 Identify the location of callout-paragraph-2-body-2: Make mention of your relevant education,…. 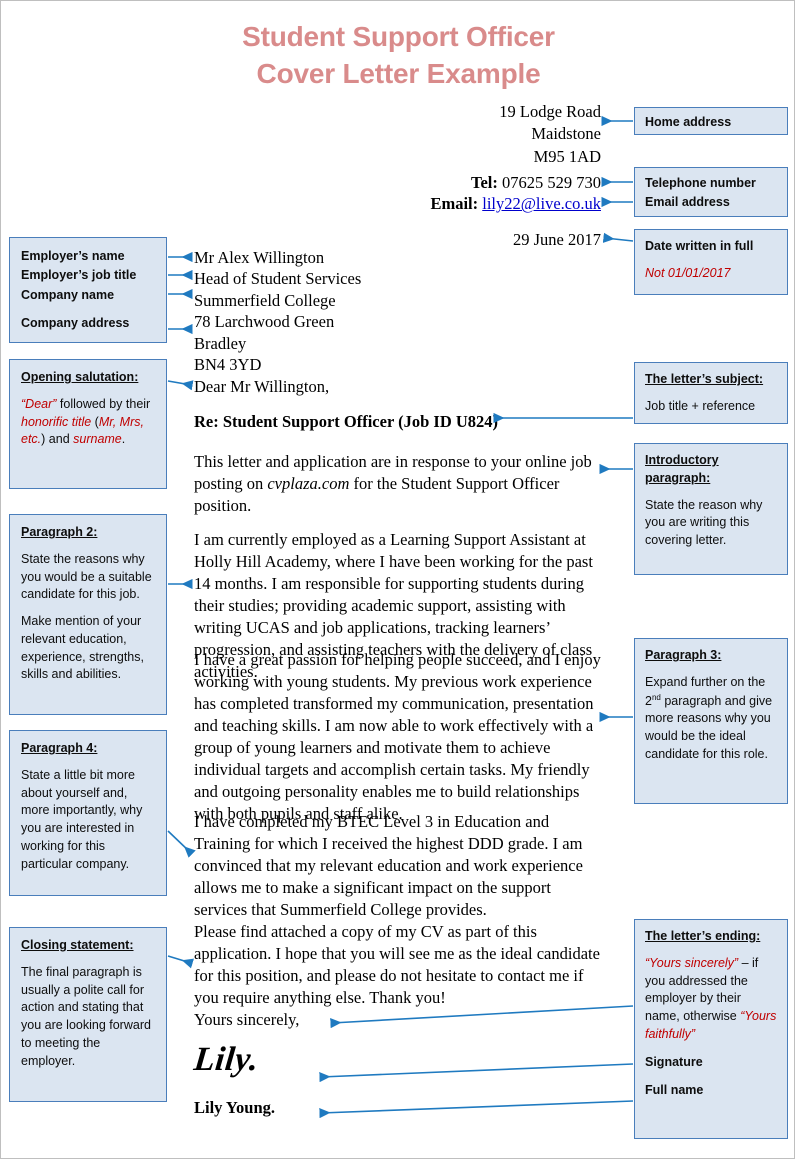
(82, 648).